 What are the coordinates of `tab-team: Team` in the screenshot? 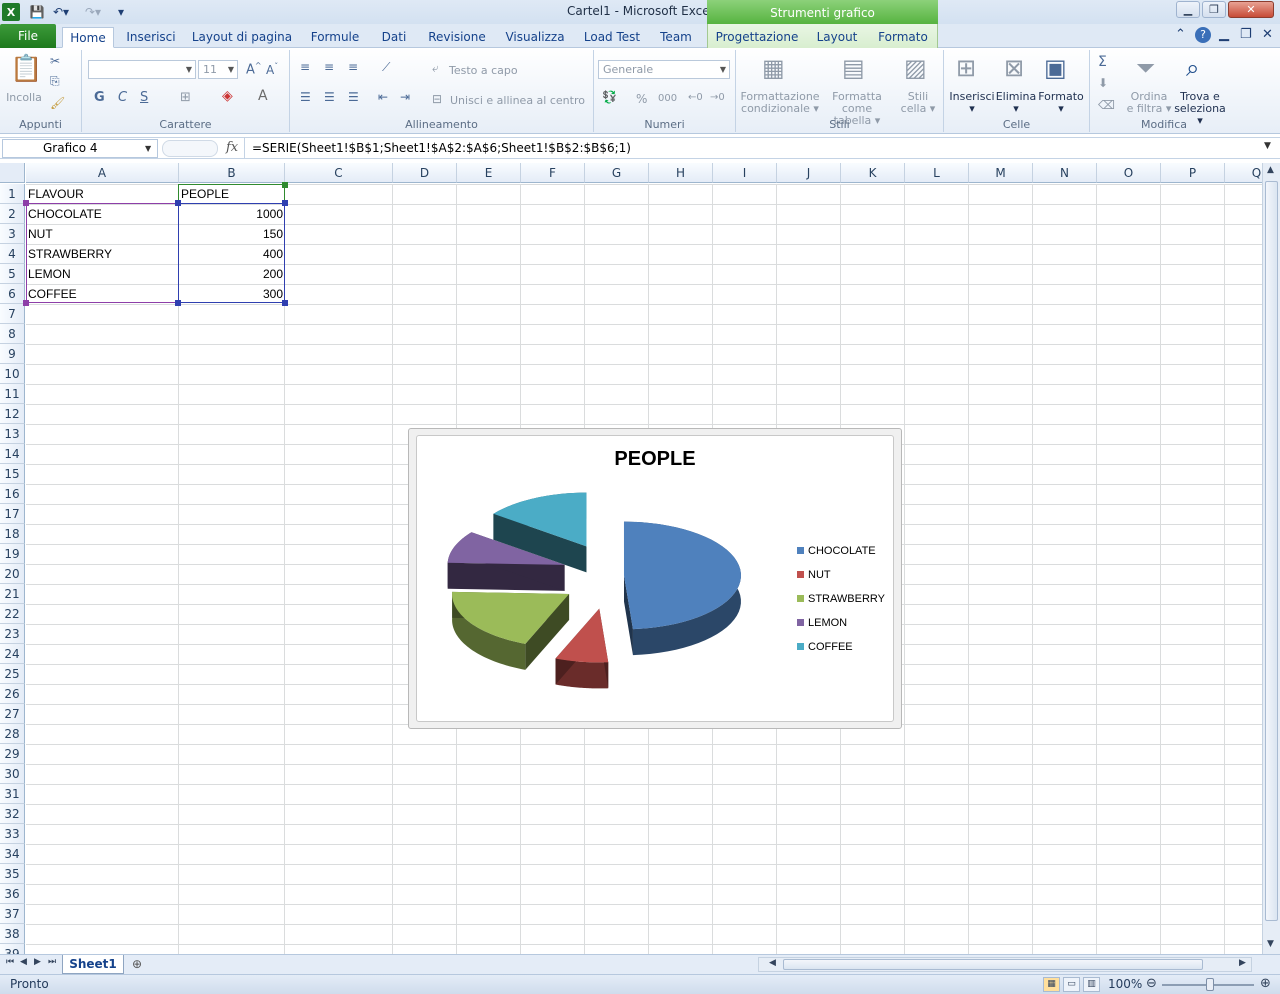 It's located at (676, 37).